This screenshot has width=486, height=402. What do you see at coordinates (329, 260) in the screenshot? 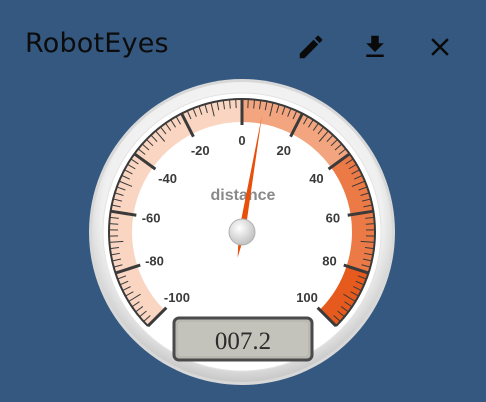
I see `gauge-tick-label: 80` at bounding box center [329, 260].